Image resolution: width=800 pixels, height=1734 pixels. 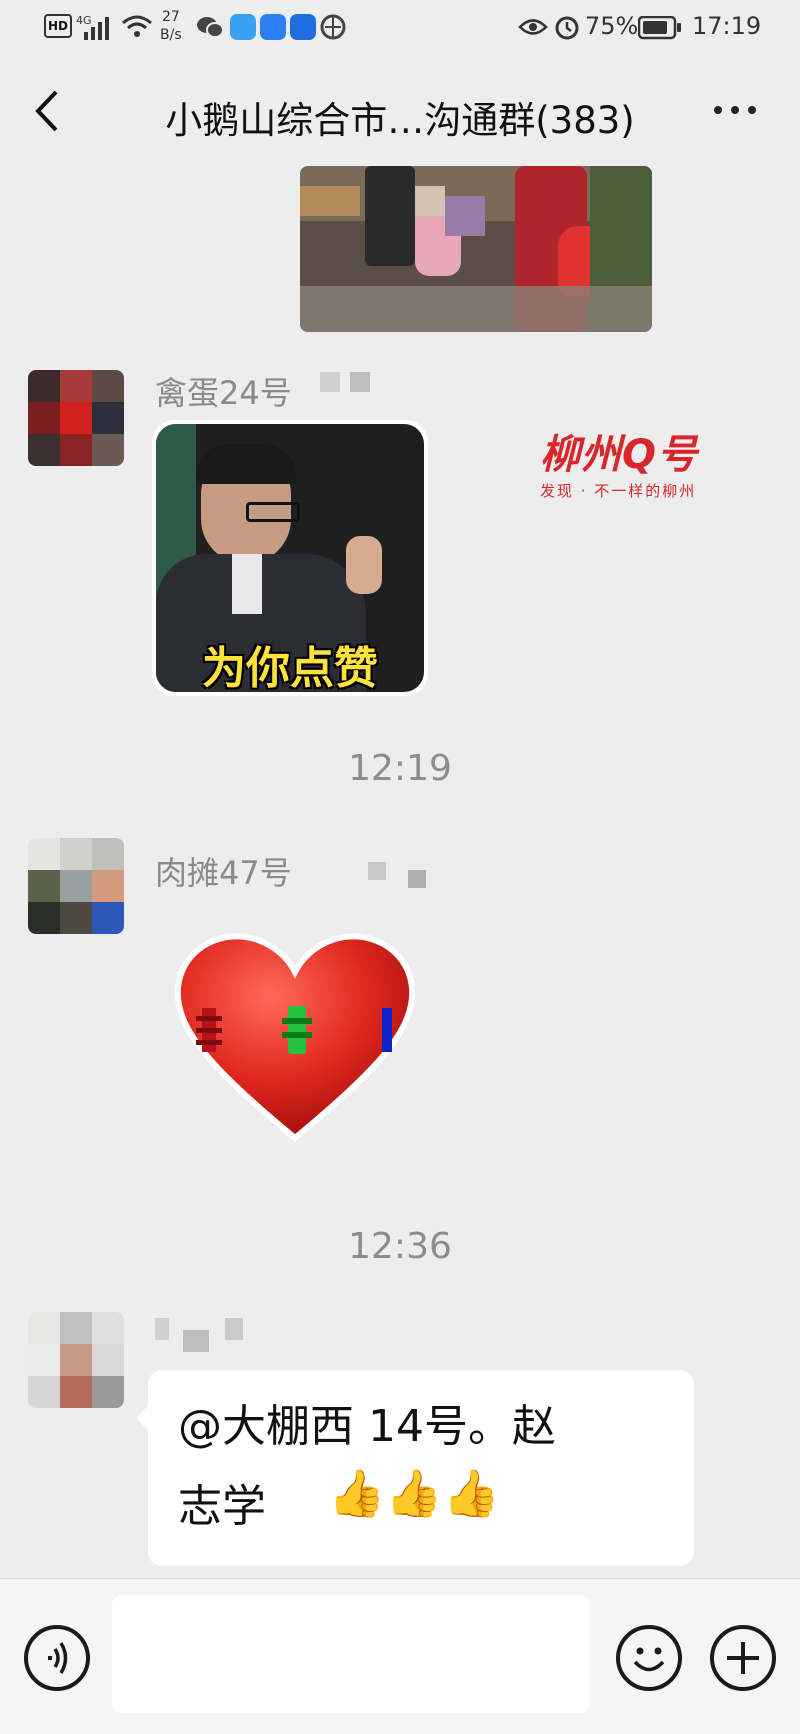 I want to click on sender-name: 肉摊47号, so click(x=223, y=873).